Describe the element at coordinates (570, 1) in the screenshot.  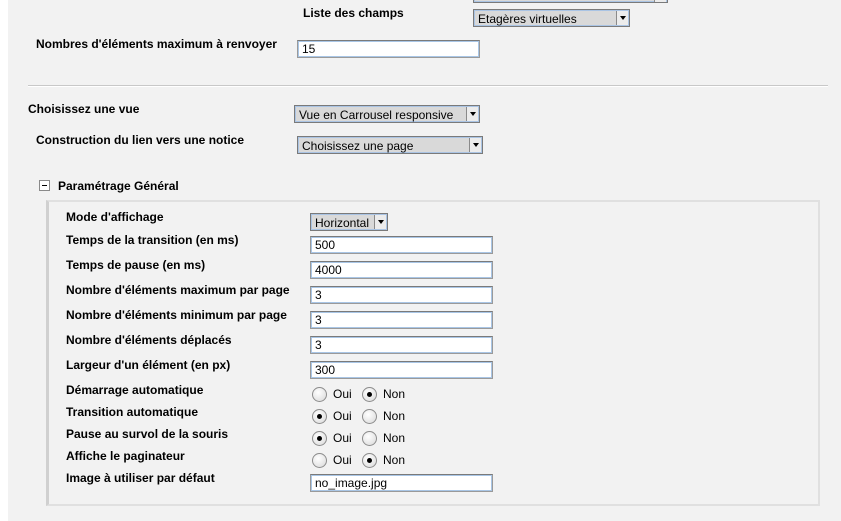
I see `cut-off-select` at that location.